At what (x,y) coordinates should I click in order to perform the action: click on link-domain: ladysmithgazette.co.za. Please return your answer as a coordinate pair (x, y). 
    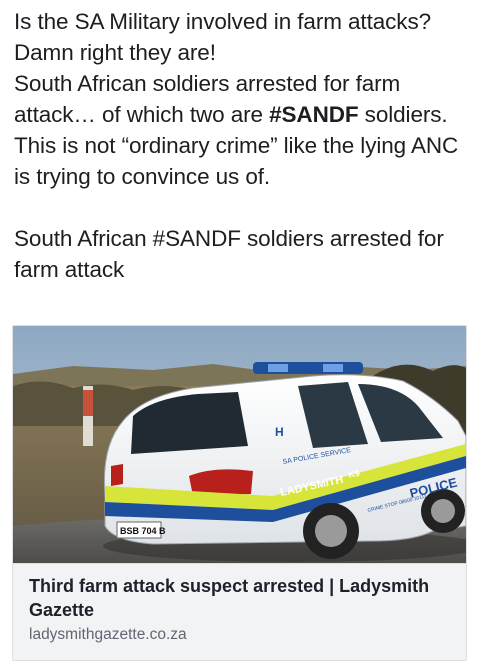
    Looking at the image, I should click on (108, 634).